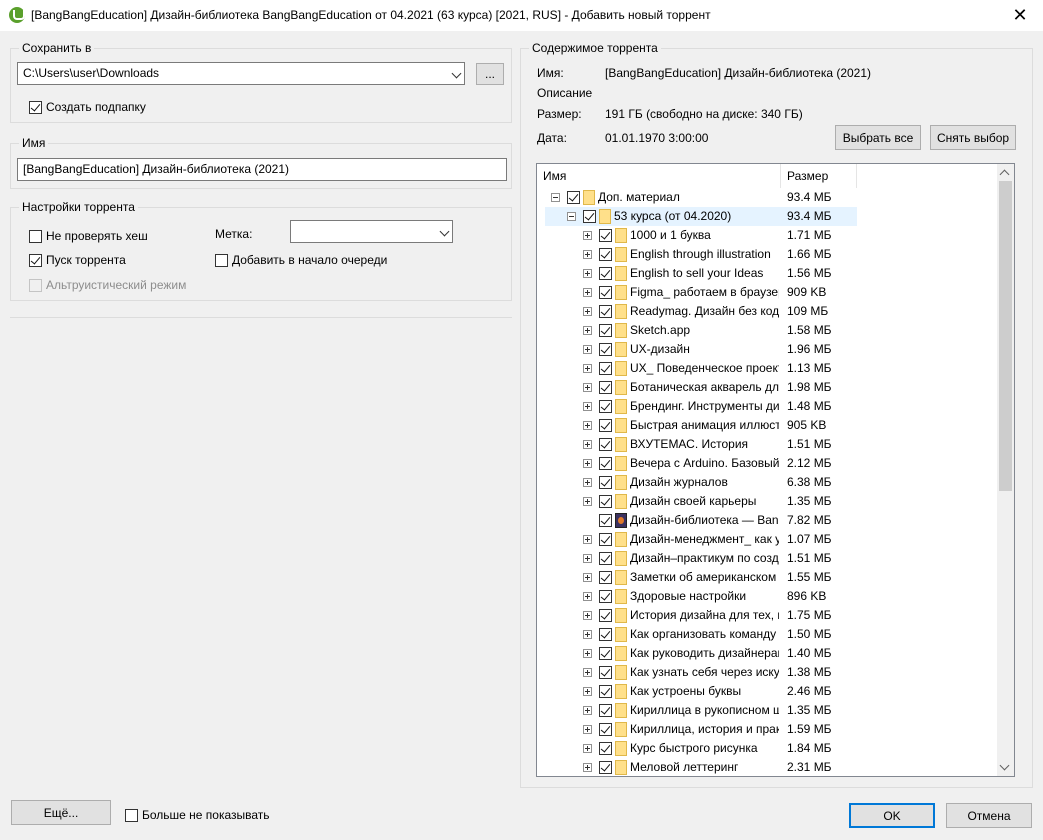 This screenshot has height=840, width=1043. I want to click on tree-row: English through illustration 1.66 МБ, so click(767, 254).